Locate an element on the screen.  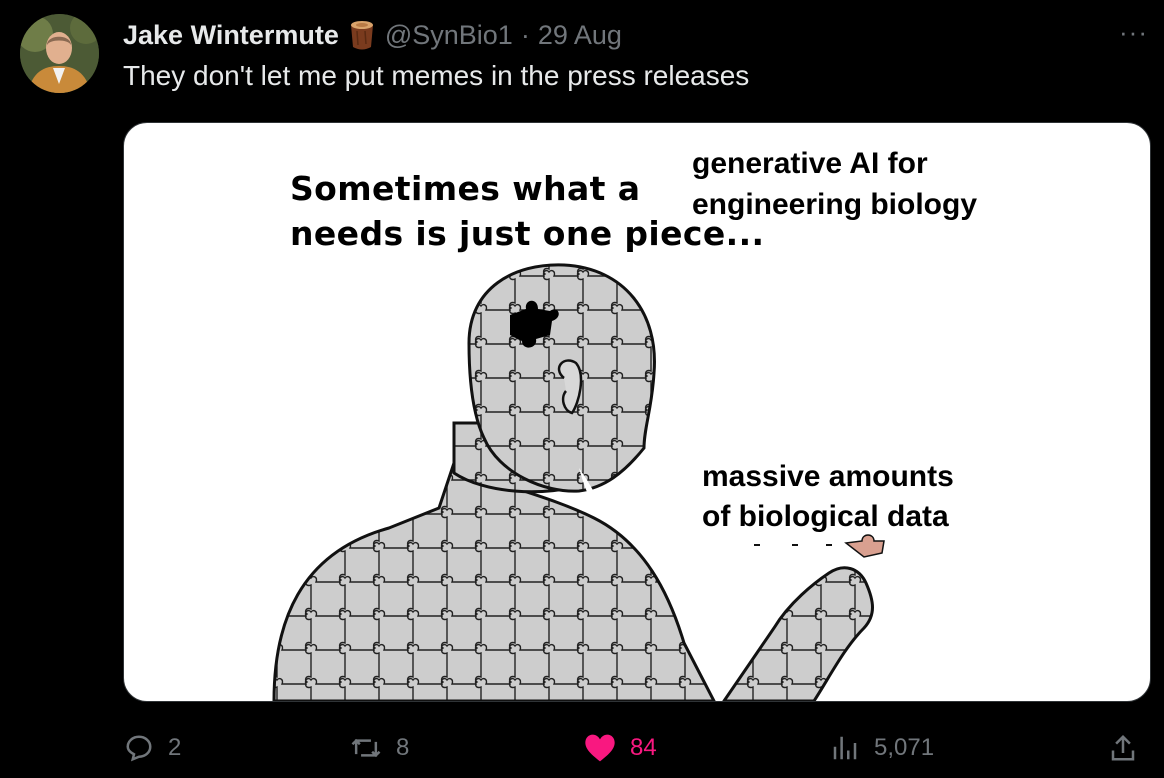
reply-button: 2 is located at coordinates (152, 748).